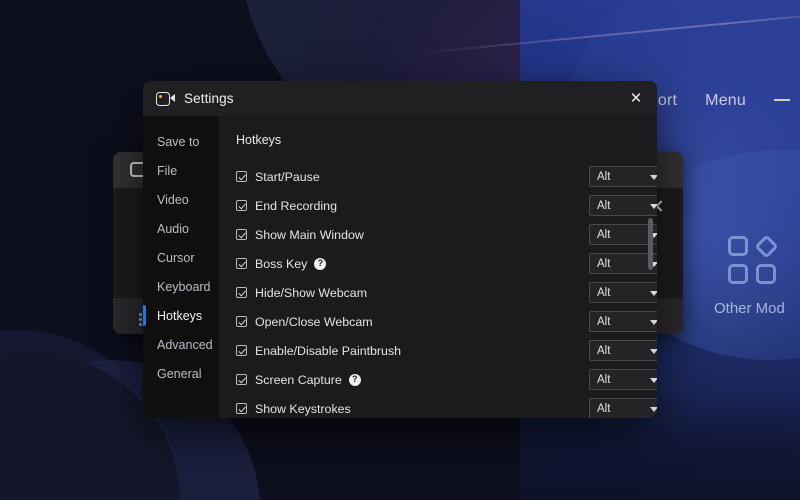  I want to click on content-scrollbar, so click(650, 267).